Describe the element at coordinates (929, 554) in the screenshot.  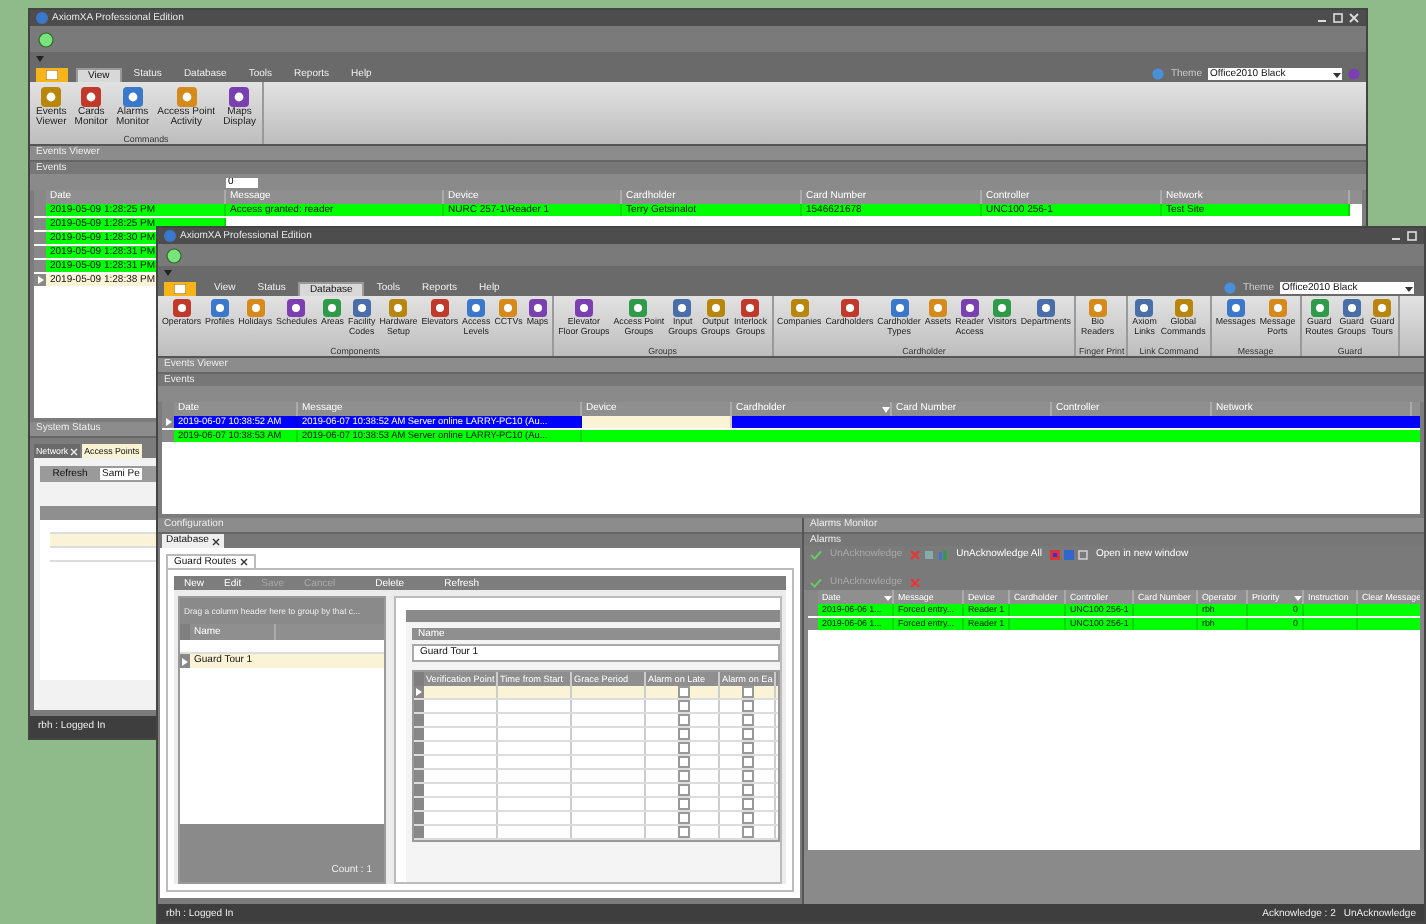
I see `document-icon` at that location.